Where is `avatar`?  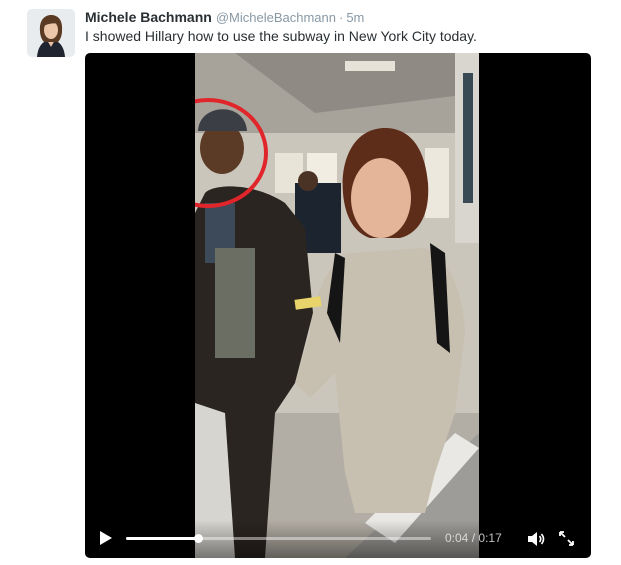
avatar is located at coordinates (51, 33).